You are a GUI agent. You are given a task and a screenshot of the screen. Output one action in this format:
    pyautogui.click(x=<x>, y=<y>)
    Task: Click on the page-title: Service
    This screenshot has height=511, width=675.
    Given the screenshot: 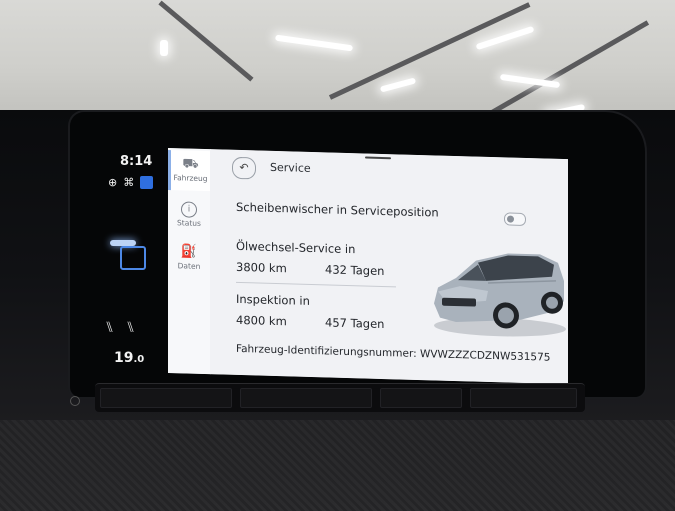 What is the action you would take?
    pyautogui.click(x=290, y=167)
    